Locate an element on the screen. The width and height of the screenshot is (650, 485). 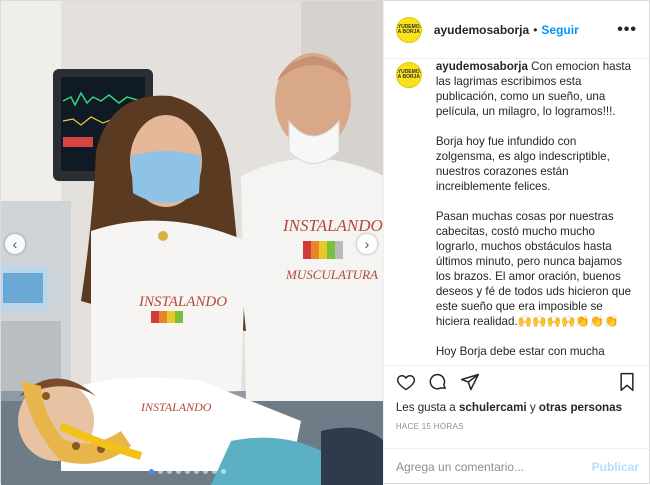
more-options-icon: ••• is located at coordinates (627, 30).